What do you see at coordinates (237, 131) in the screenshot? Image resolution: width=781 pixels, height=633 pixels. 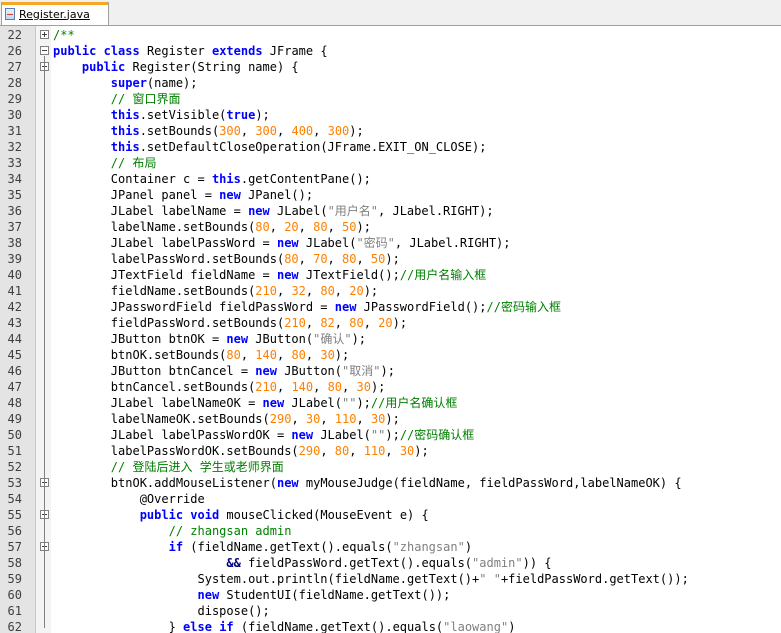 I see `code-text: this.setBounds(300, 300, 400, 300);` at bounding box center [237, 131].